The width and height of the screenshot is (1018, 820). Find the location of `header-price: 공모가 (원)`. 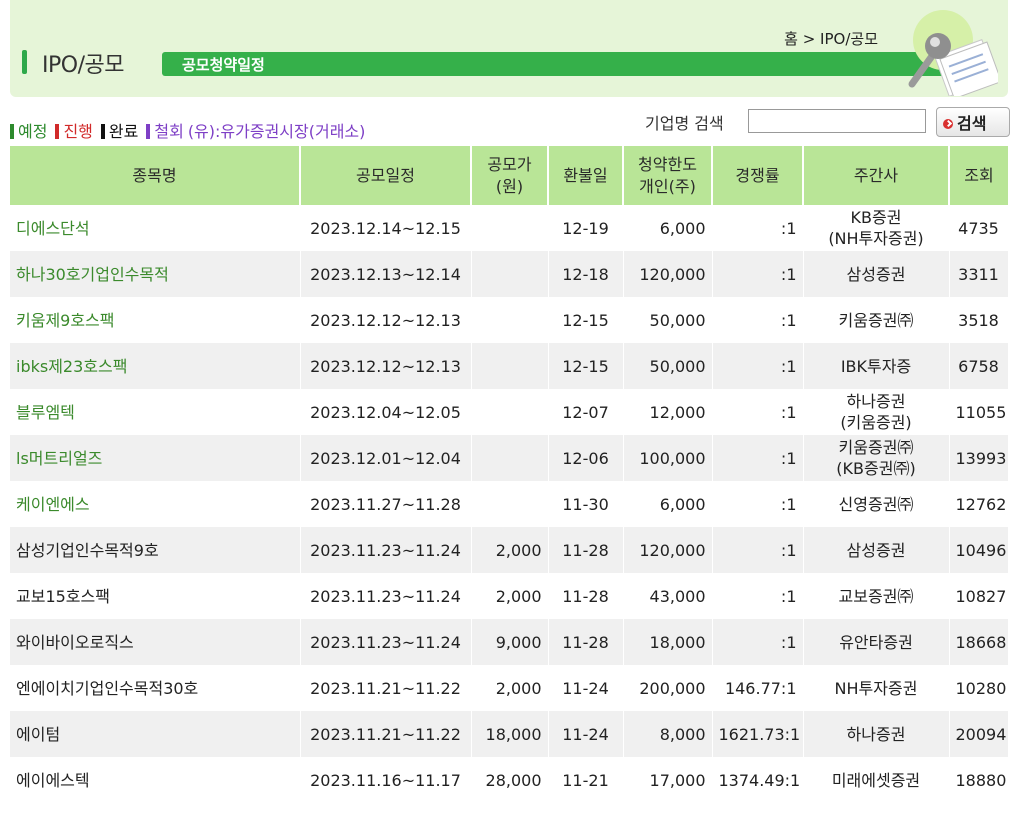

header-price: 공모가 (원) is located at coordinates (510, 175).